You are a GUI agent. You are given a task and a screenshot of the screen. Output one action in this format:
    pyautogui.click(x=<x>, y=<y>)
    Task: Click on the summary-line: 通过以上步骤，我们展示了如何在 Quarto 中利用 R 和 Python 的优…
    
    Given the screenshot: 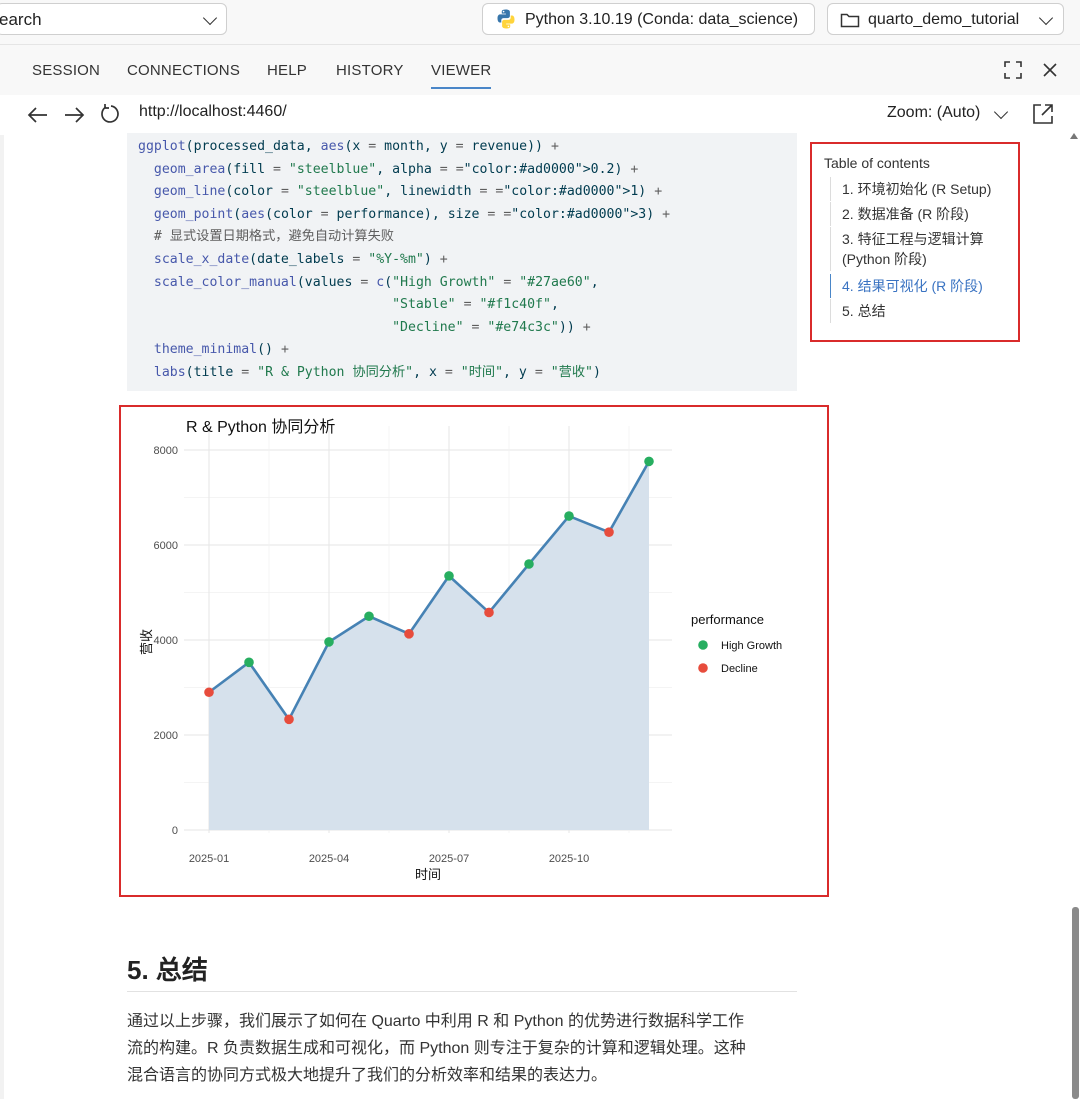 What is the action you would take?
    pyautogui.click(x=435, y=1021)
    